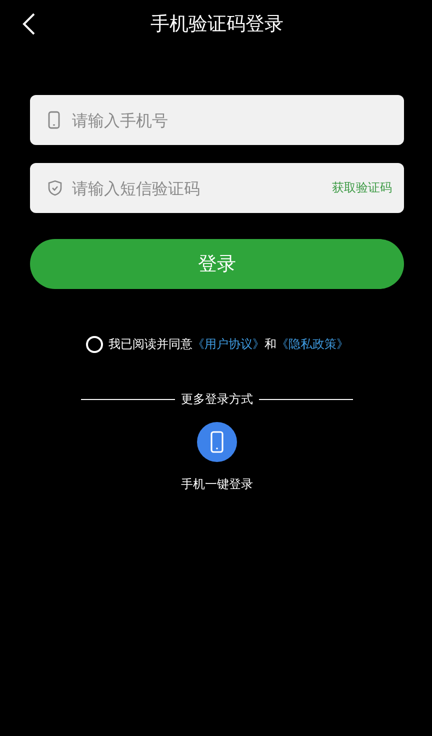 The width and height of the screenshot is (432, 736). What do you see at coordinates (217, 442) in the screenshot?
I see `phone-login-icon` at bounding box center [217, 442].